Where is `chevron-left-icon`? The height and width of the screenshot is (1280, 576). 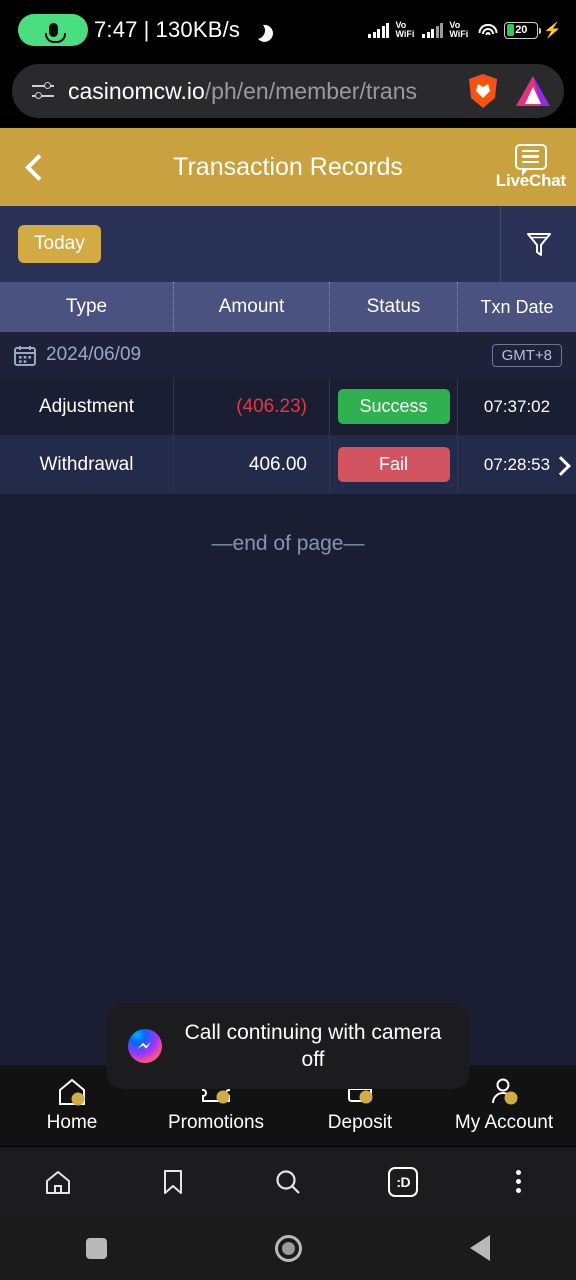 chevron-left-icon is located at coordinates (35, 167).